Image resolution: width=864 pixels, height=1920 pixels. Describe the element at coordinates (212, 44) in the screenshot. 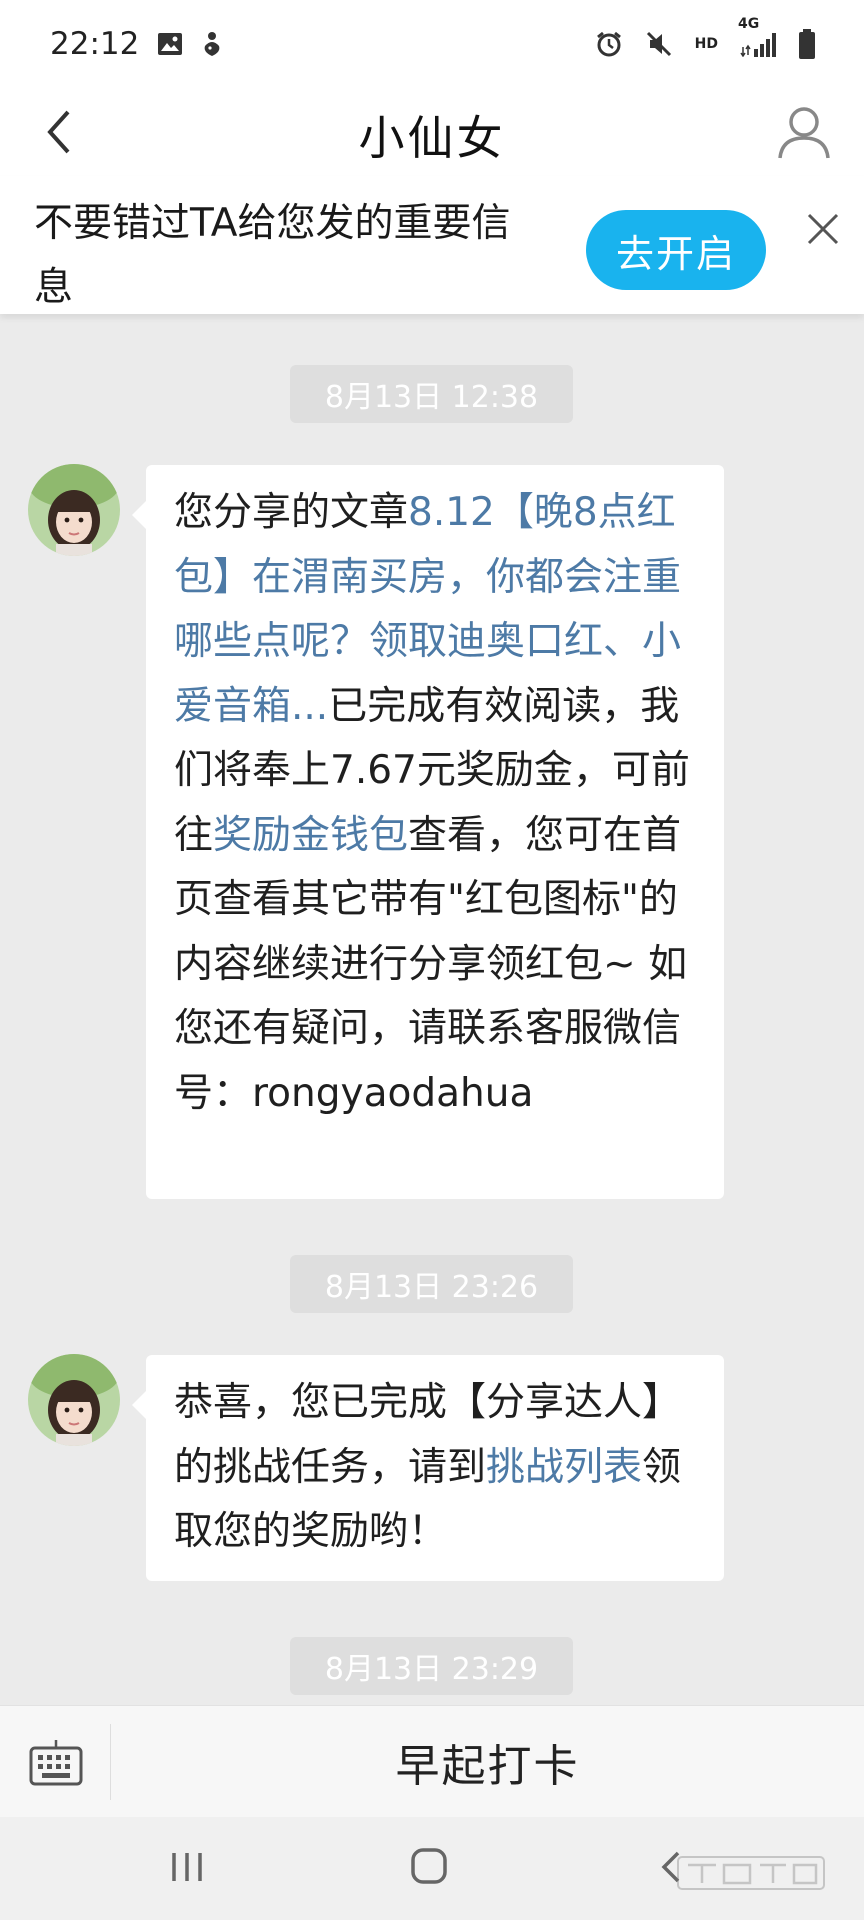

I see `notification-icon` at that location.